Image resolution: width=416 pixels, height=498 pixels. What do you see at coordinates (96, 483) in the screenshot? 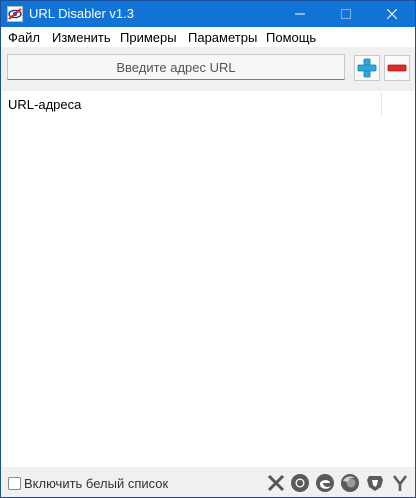
I see `whitelist-label: Включить белый список` at bounding box center [96, 483].